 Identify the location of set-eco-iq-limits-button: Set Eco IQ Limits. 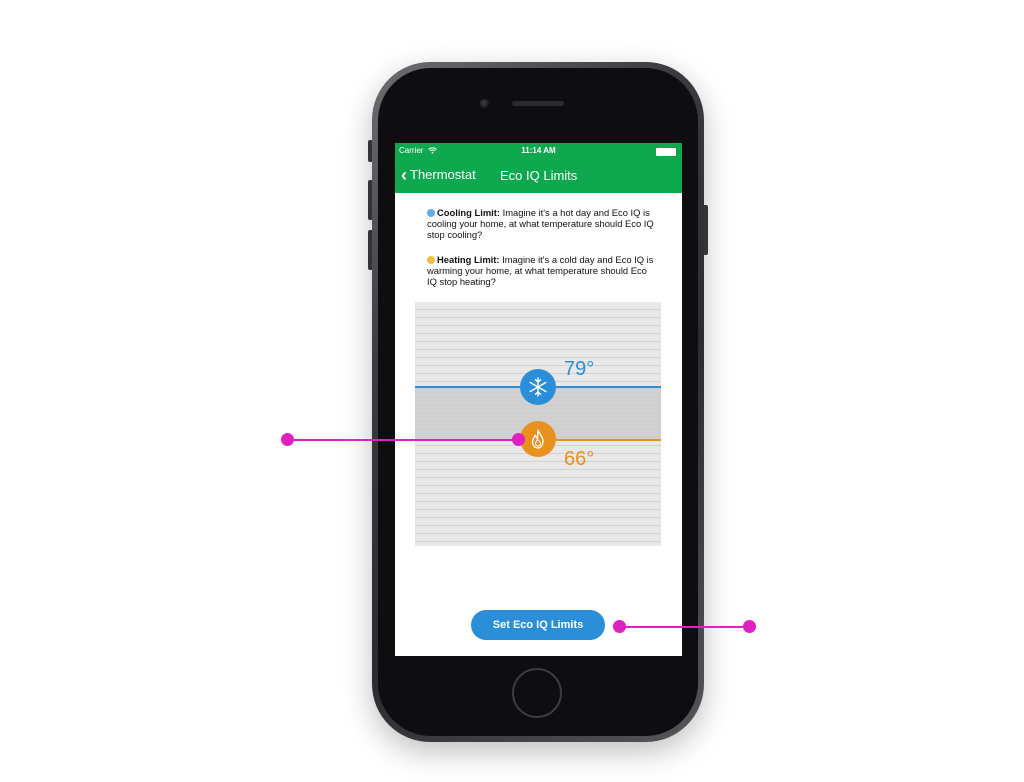
(538, 625).